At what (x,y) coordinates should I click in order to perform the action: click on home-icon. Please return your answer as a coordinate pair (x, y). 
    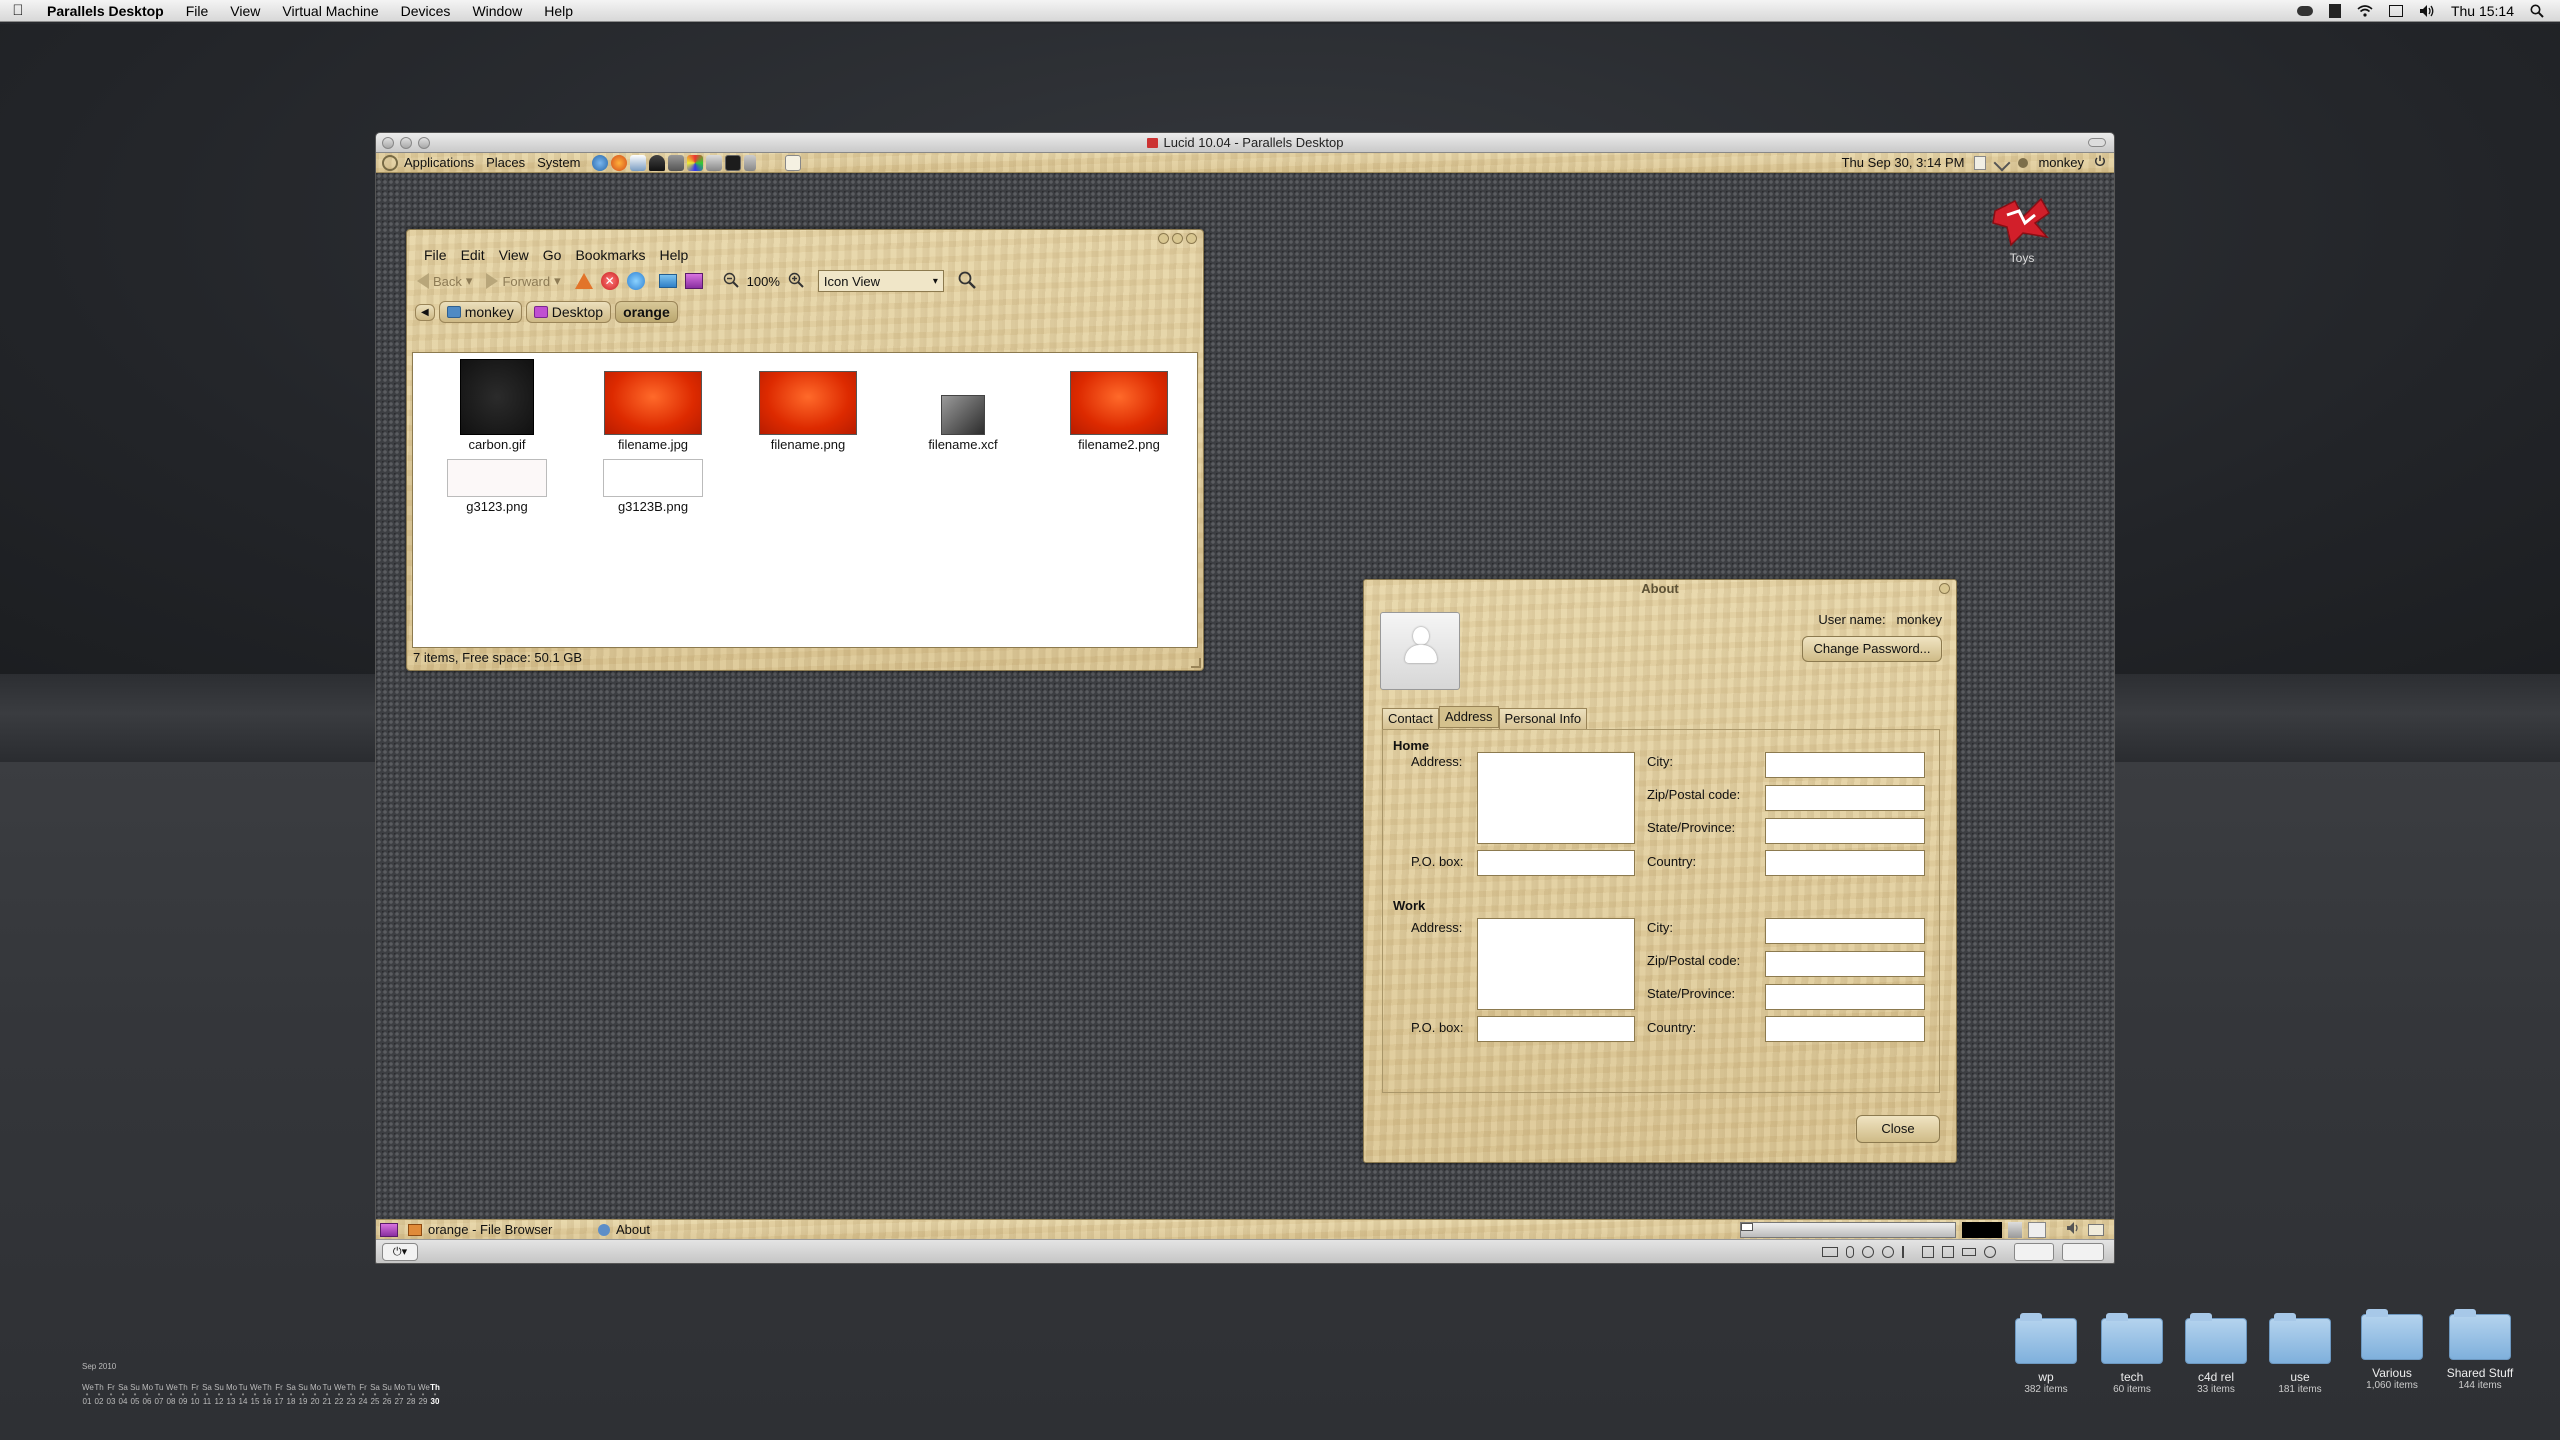
    Looking at the image, I should click on (583, 281).